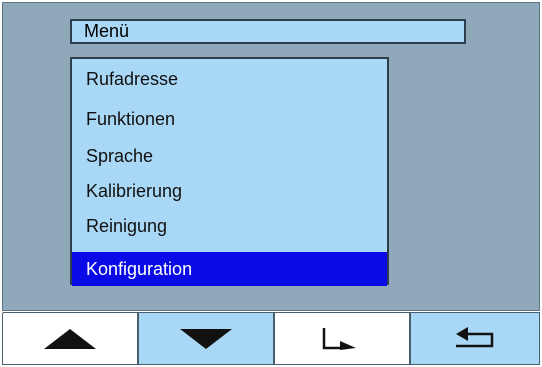 The image size is (542, 367). What do you see at coordinates (339, 338) in the screenshot?
I see `enter-icon` at bounding box center [339, 338].